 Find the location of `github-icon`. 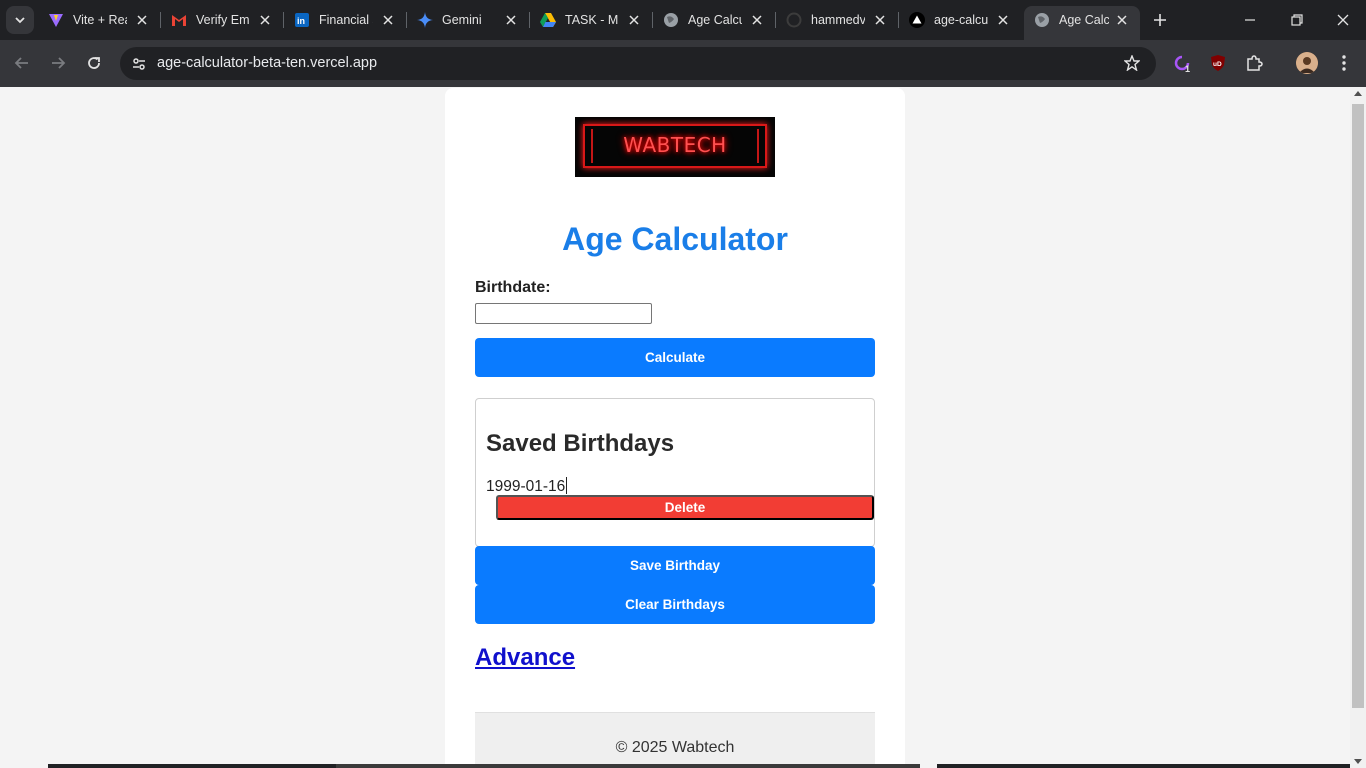

github-icon is located at coordinates (794, 20).